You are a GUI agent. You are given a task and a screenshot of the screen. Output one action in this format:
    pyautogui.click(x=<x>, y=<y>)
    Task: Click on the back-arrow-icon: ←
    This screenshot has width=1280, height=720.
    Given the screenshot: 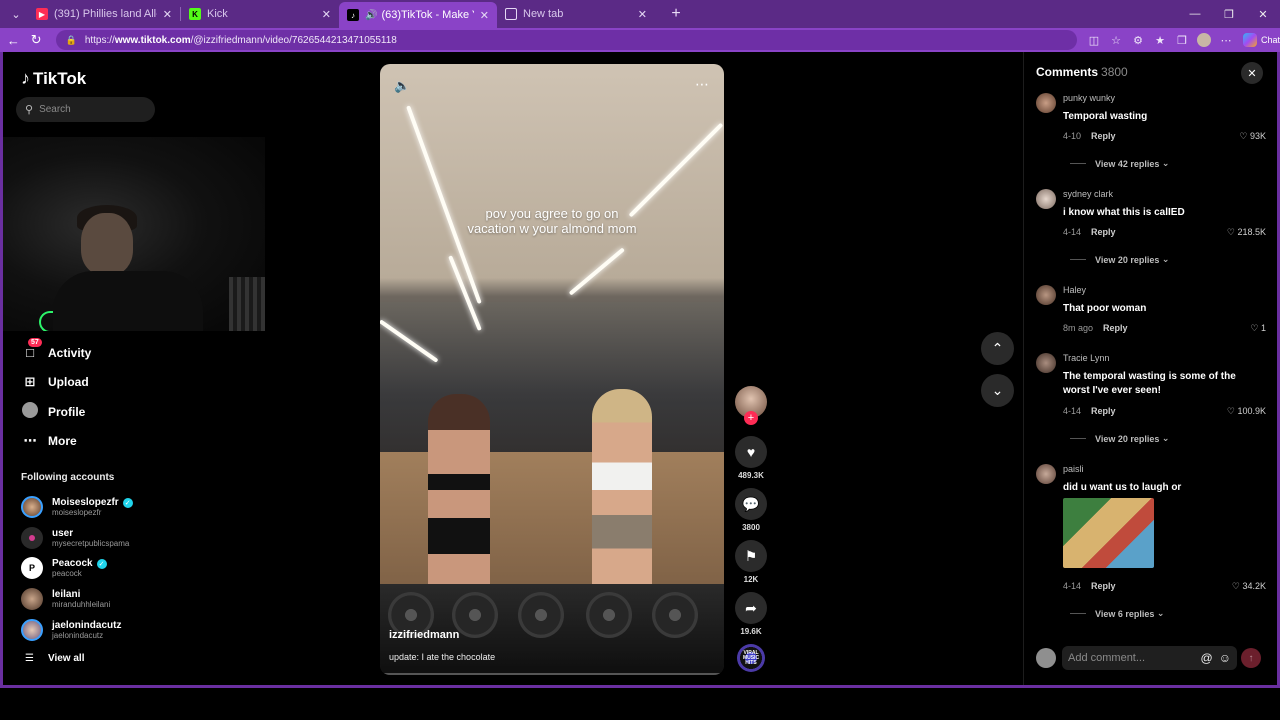 What is the action you would take?
    pyautogui.click(x=13, y=40)
    